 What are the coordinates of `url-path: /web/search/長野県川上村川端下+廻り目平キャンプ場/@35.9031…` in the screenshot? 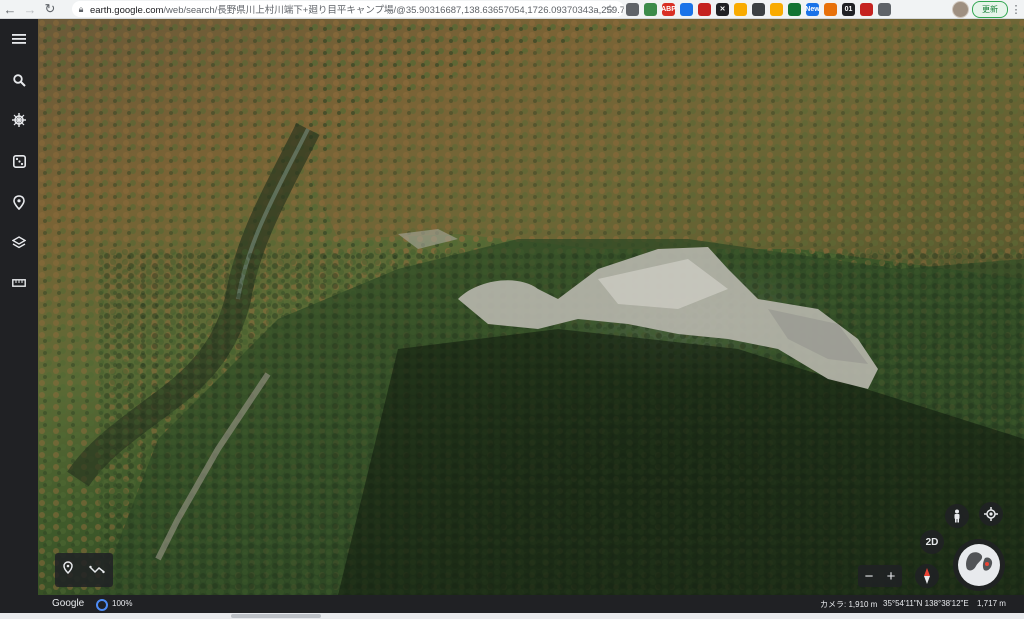 It's located at (393, 10).